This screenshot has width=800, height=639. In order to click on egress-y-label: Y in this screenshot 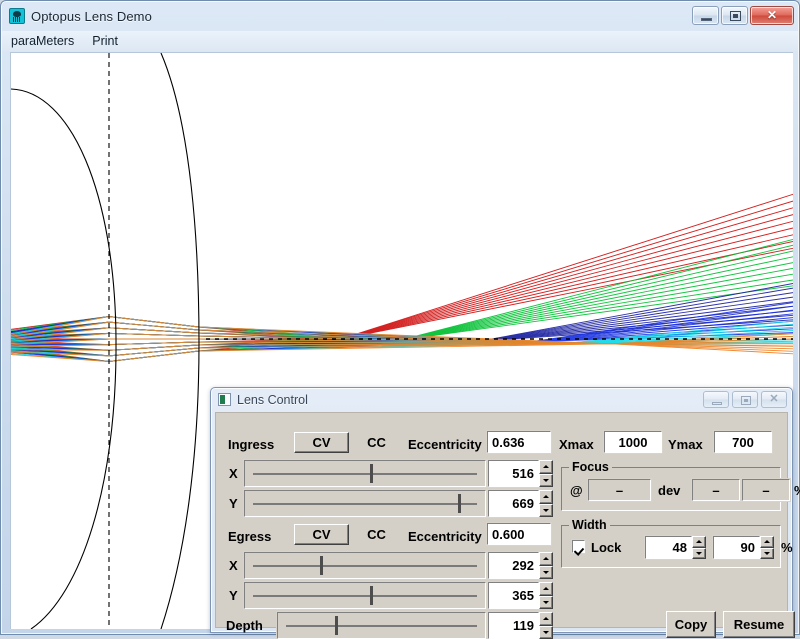, I will do `click(233, 595)`.